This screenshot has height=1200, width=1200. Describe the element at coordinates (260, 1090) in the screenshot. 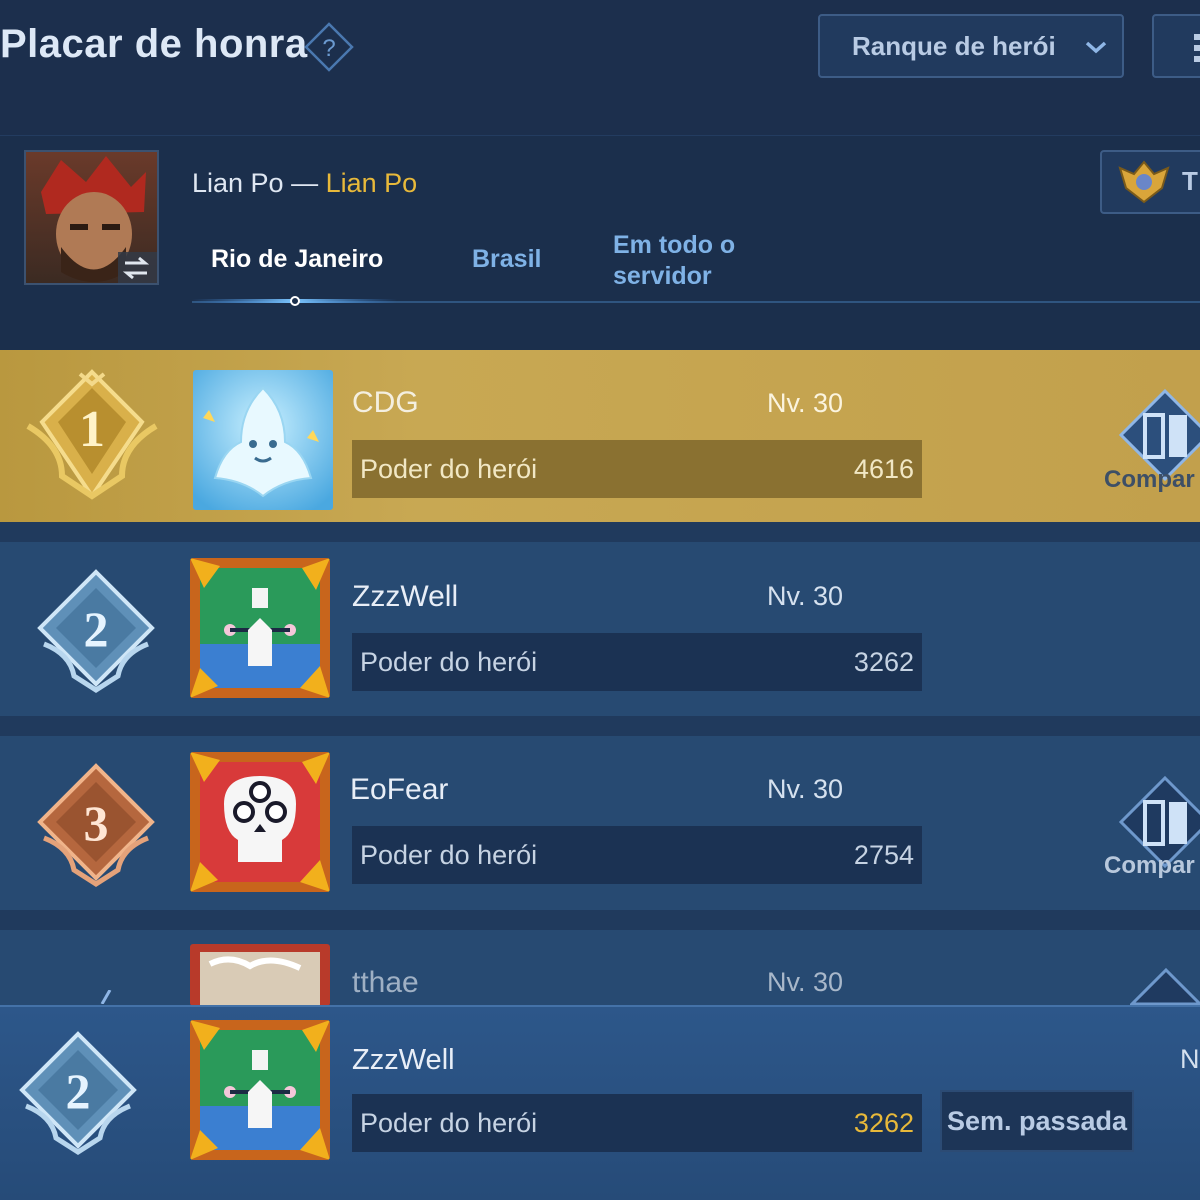

I see `my-avatar` at that location.